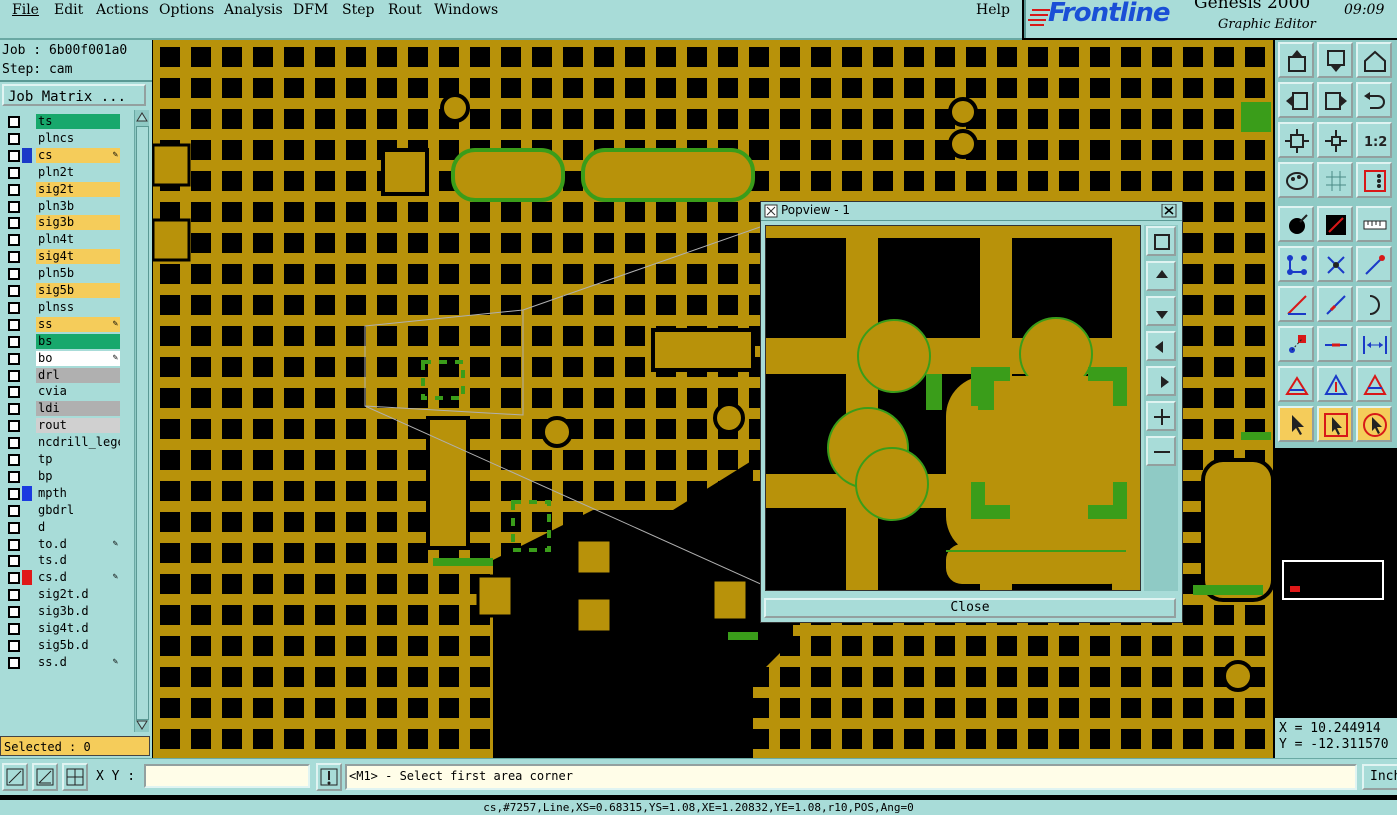 The width and height of the screenshot is (1397, 815). Describe the element at coordinates (1296, 100) in the screenshot. I see `pan-left-tool` at that location.